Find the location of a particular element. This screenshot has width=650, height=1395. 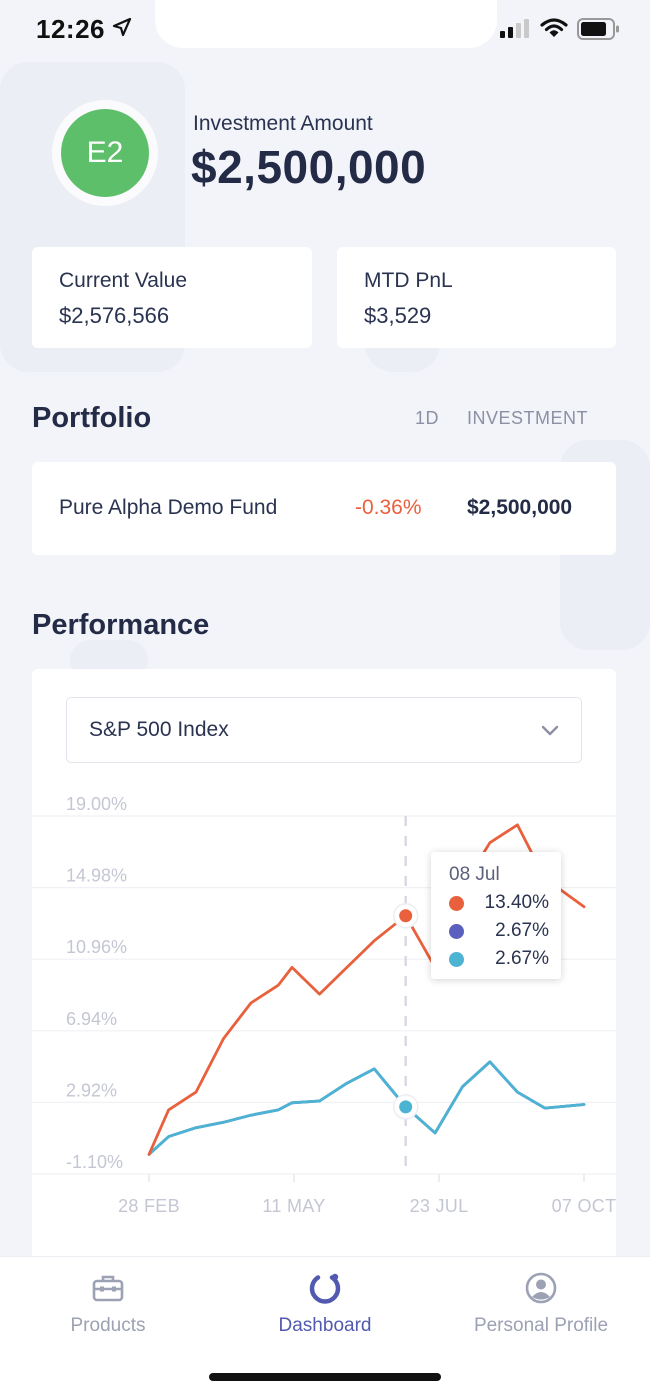

status-bar: 12:26 is located at coordinates (325, 30).